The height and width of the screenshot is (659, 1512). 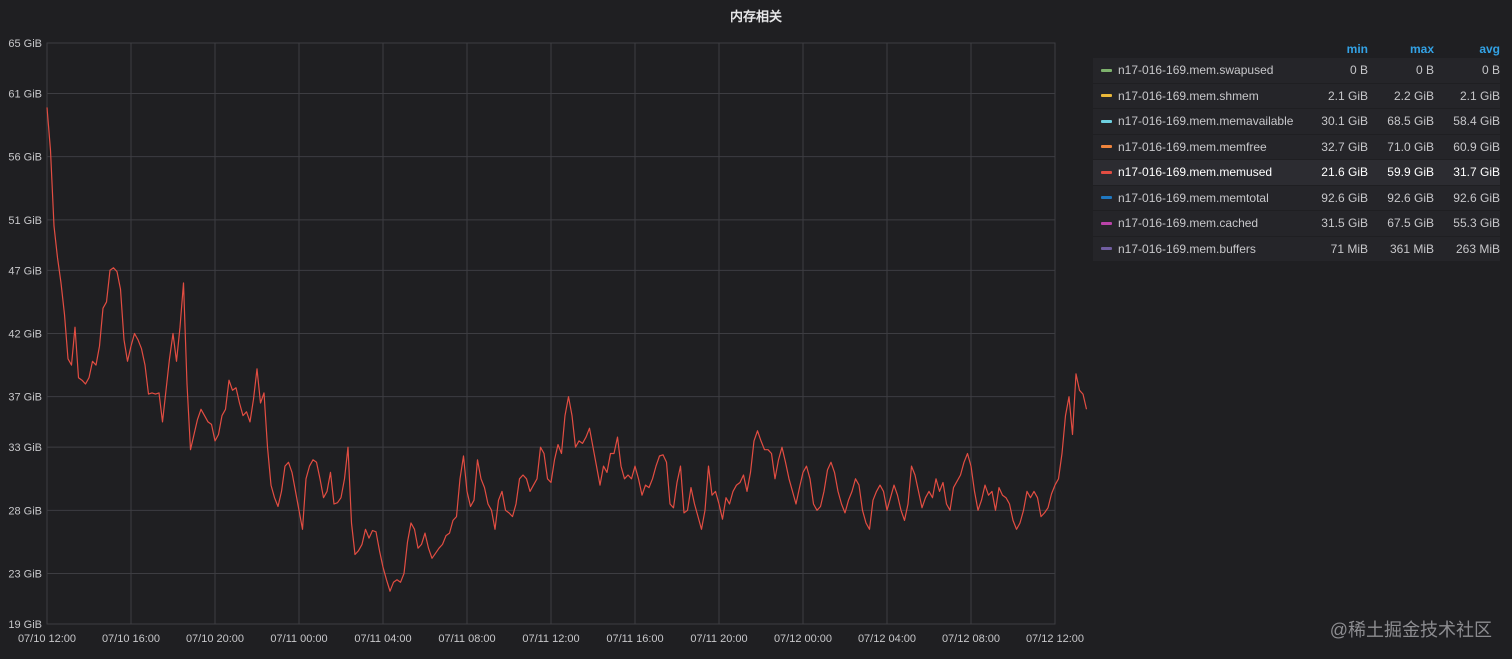 What do you see at coordinates (1476, 197) in the screenshot?
I see `legend-item-avg: 92.6 GiB` at bounding box center [1476, 197].